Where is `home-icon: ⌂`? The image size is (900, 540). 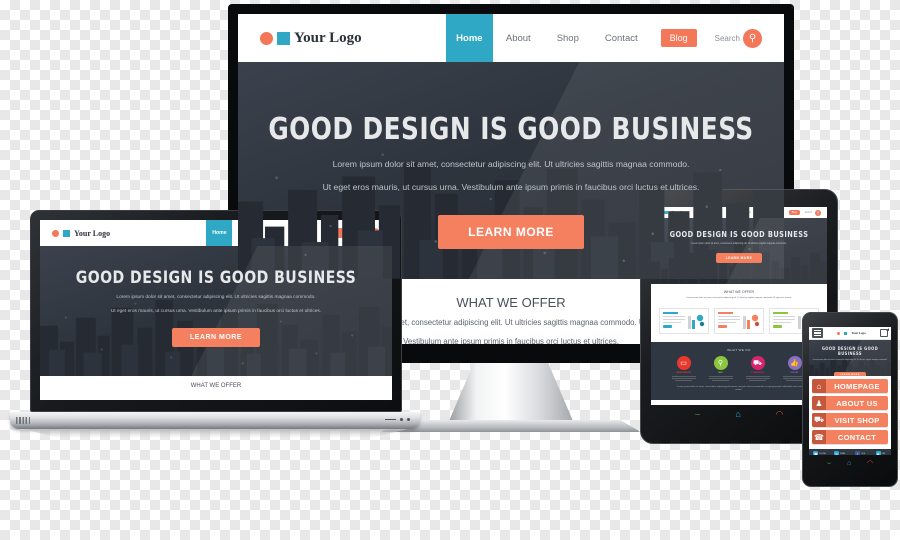 home-icon: ⌂ is located at coordinates (819, 386).